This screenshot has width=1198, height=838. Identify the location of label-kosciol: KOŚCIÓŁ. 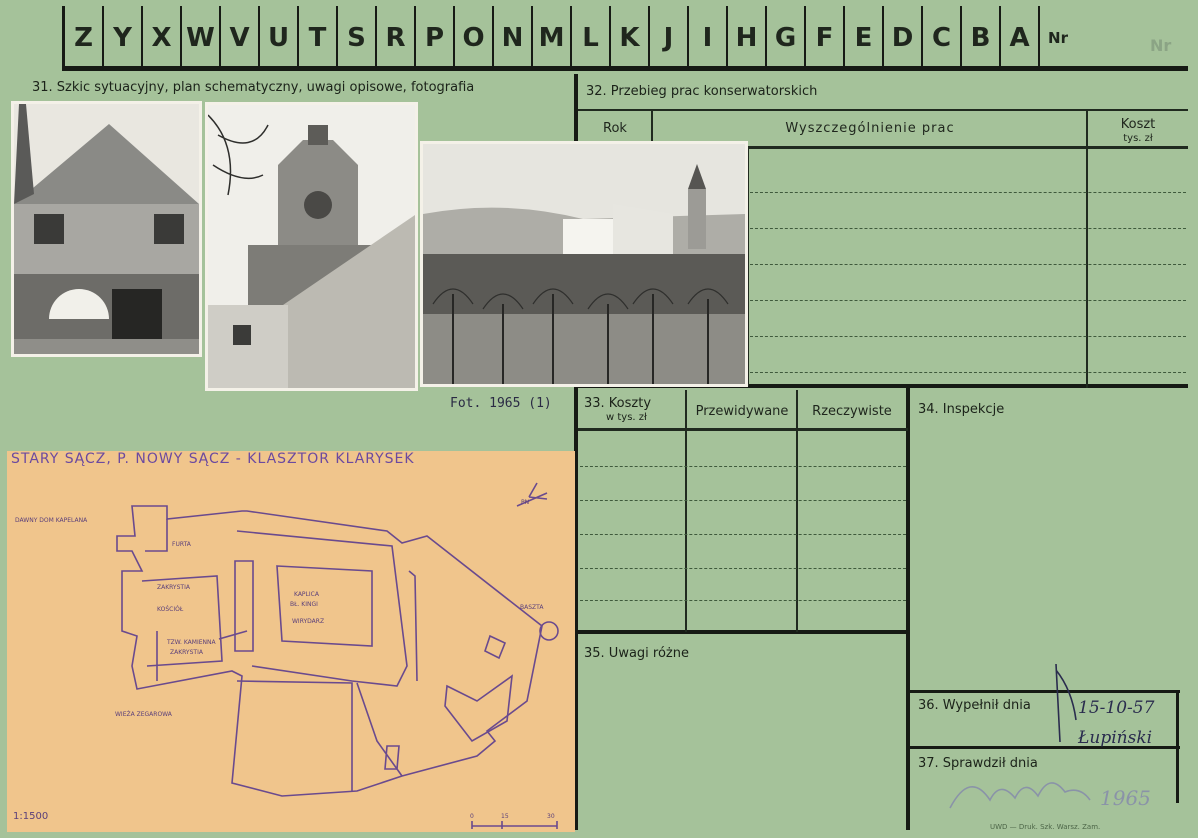
(170, 609).